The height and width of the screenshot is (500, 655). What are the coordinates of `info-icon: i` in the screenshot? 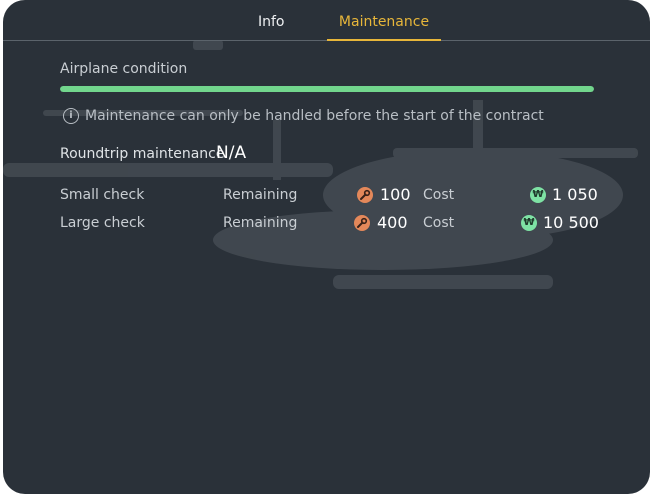 It's located at (71, 116).